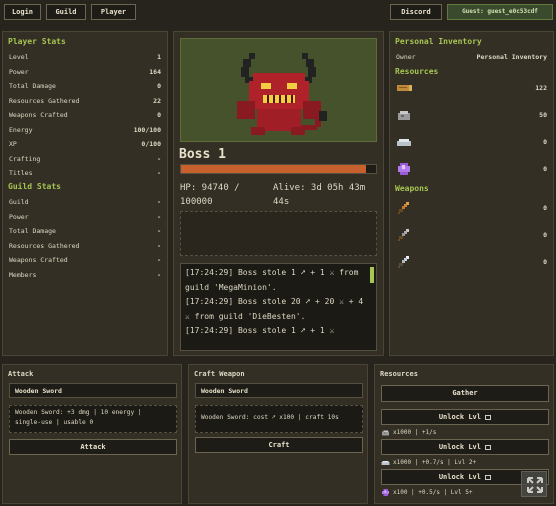 The image size is (556, 506). Describe the element at coordinates (113, 12) in the screenshot. I see `player-button: Player` at that location.